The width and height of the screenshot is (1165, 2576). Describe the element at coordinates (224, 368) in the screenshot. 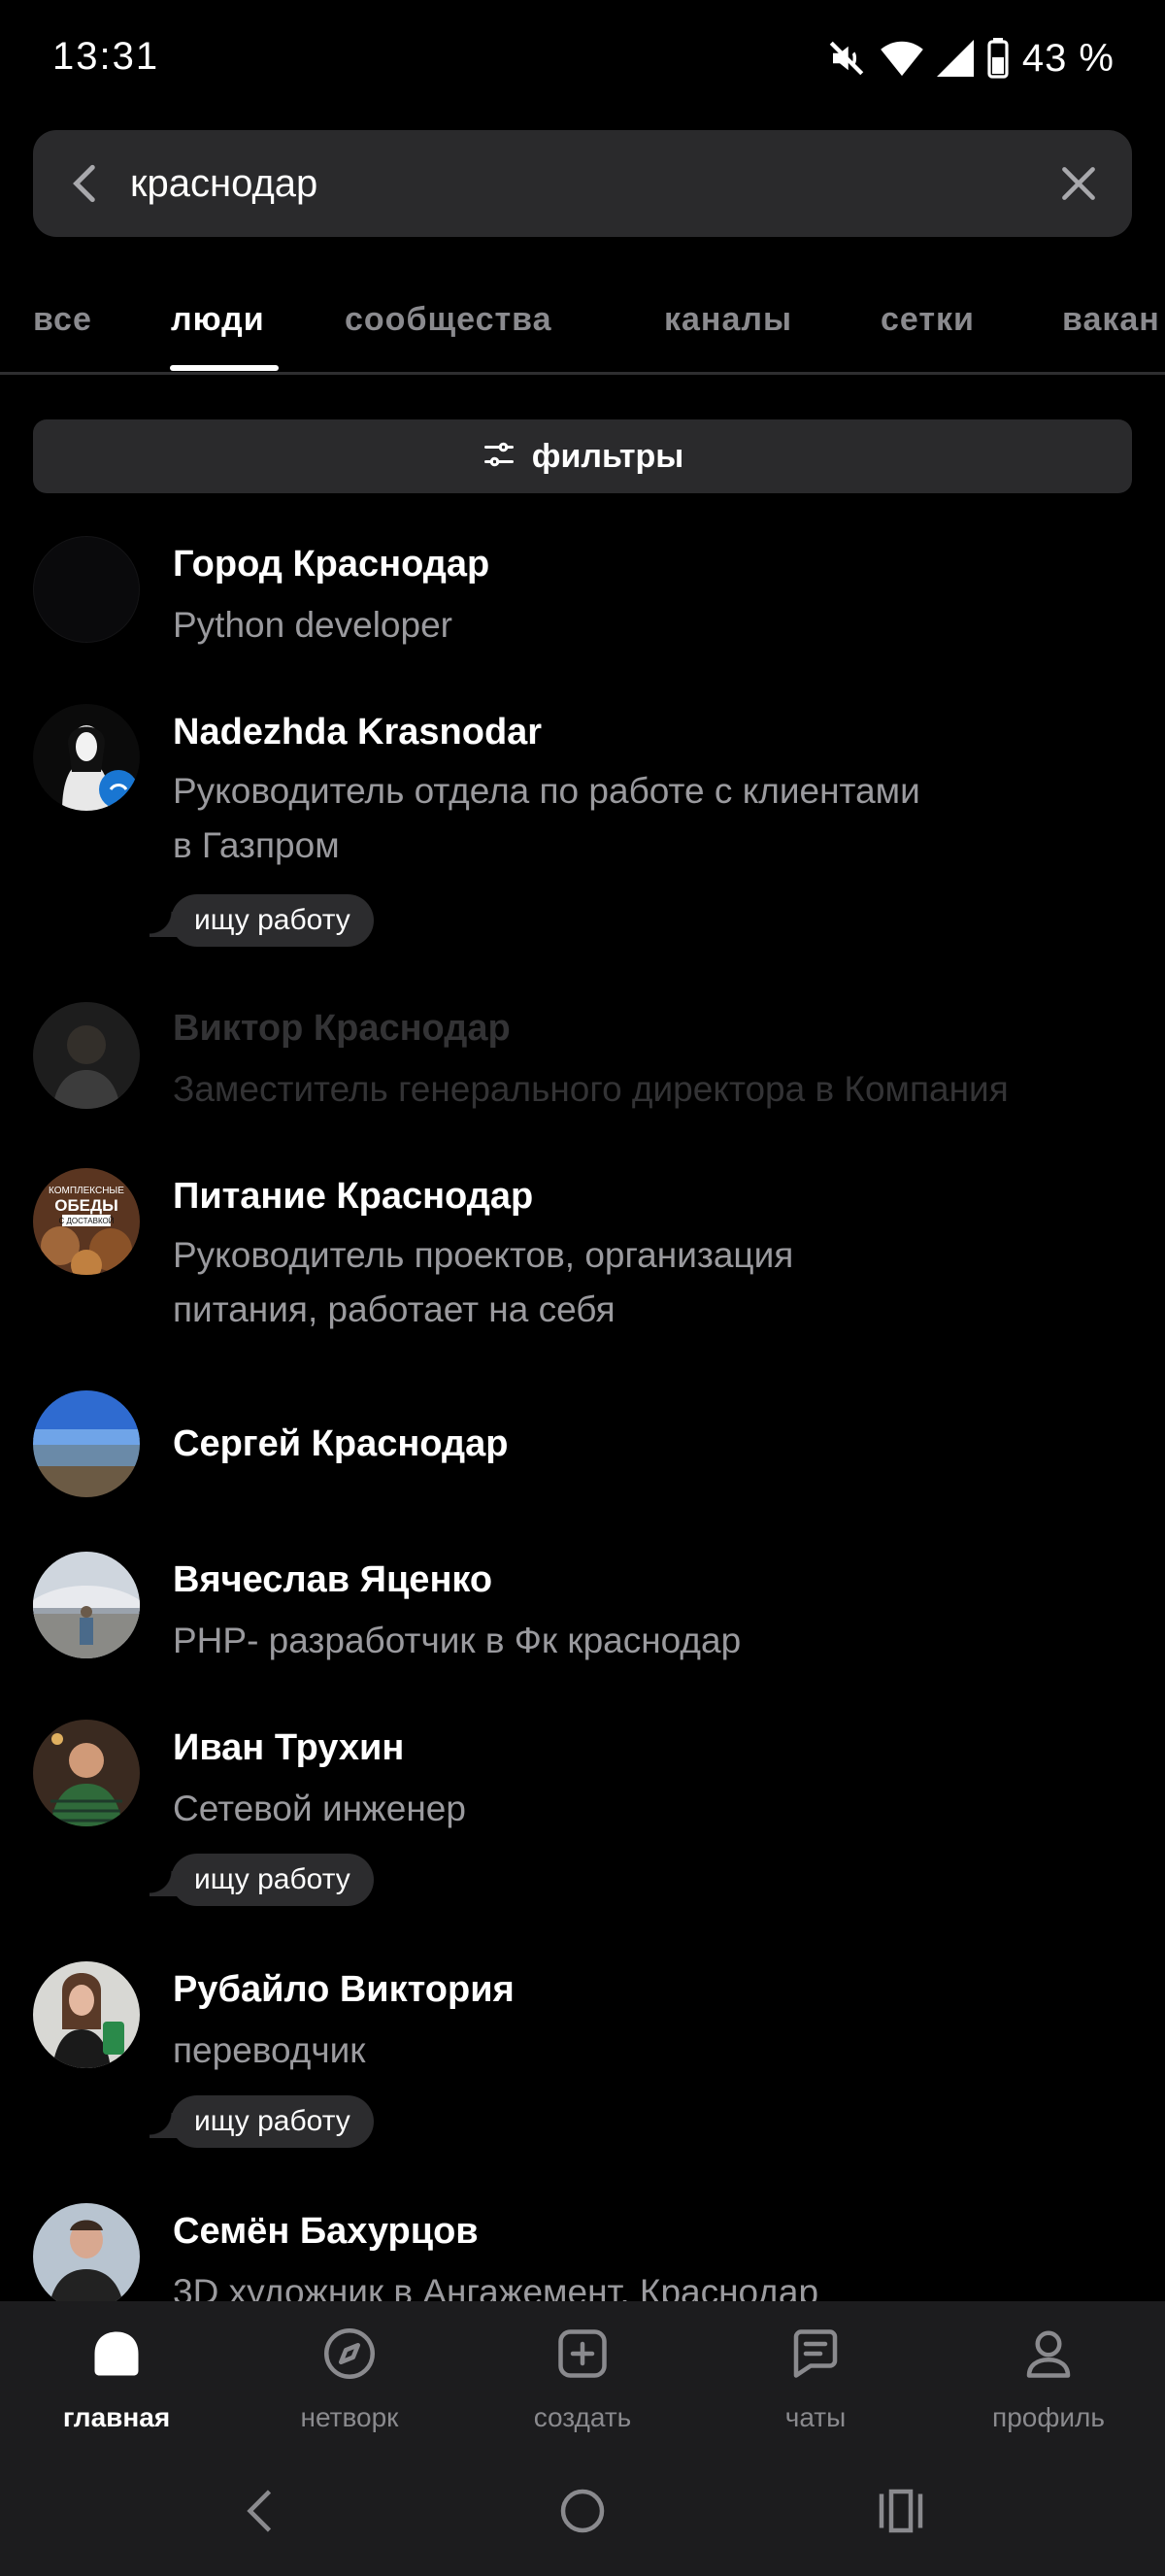

I see `active-tab-indicator` at that location.